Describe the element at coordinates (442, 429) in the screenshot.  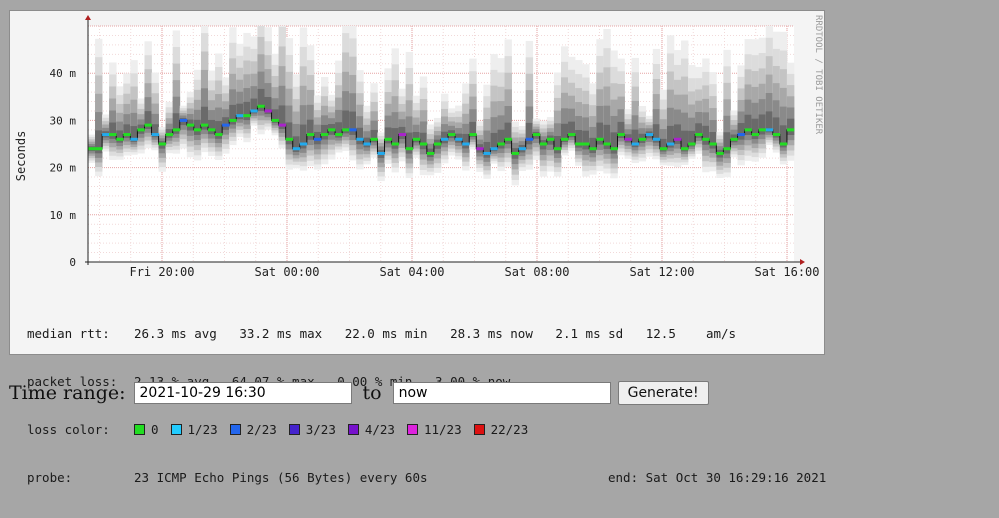
I see `loss-color-text: 11/23` at that location.